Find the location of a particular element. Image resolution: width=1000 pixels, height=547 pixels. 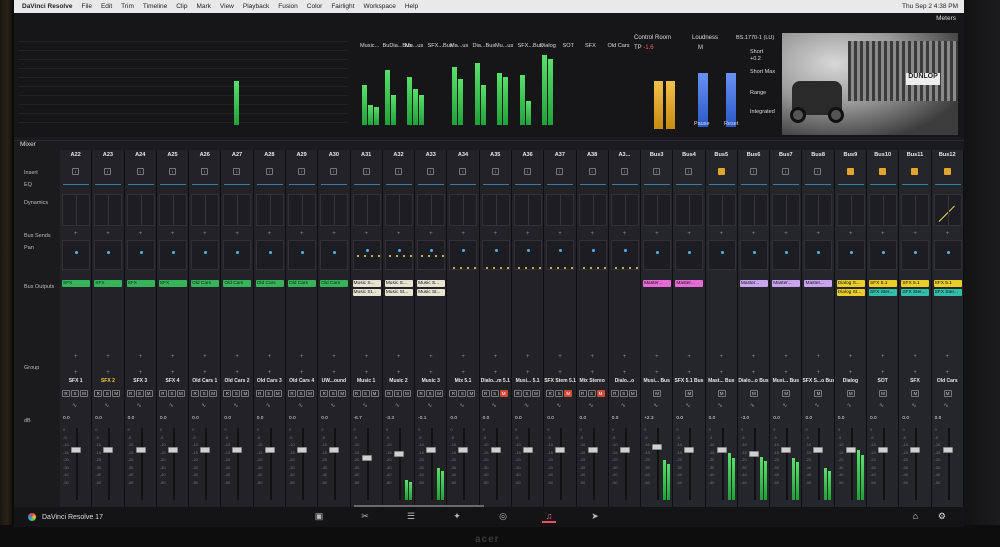

menu-playback: Playback is located at coordinates (256, 6).